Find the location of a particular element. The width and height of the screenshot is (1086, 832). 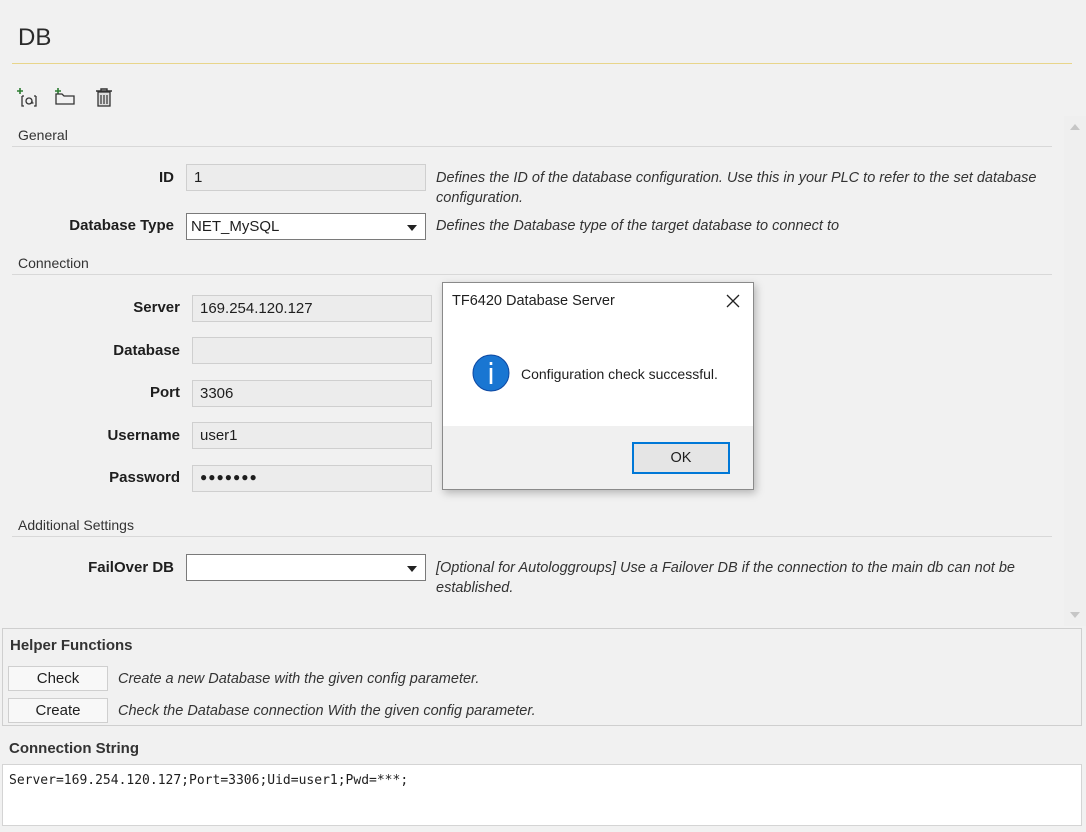

section-general: General is located at coordinates (43, 135).